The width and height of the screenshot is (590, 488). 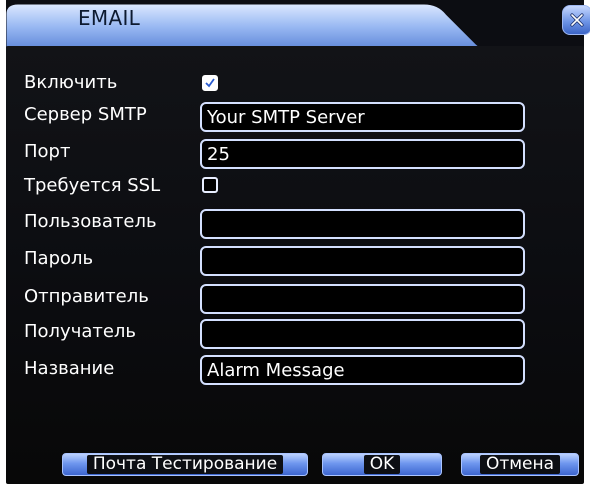 I want to click on enable-checkbox, so click(x=210, y=83).